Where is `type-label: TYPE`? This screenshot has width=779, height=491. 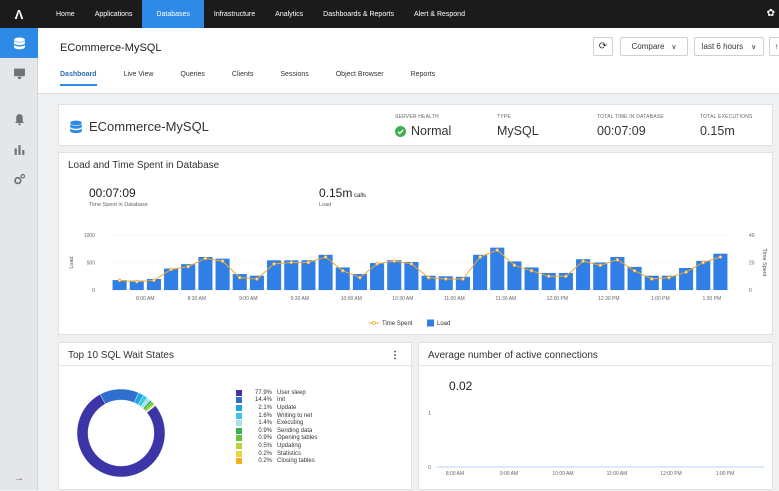 type-label: TYPE is located at coordinates (504, 117).